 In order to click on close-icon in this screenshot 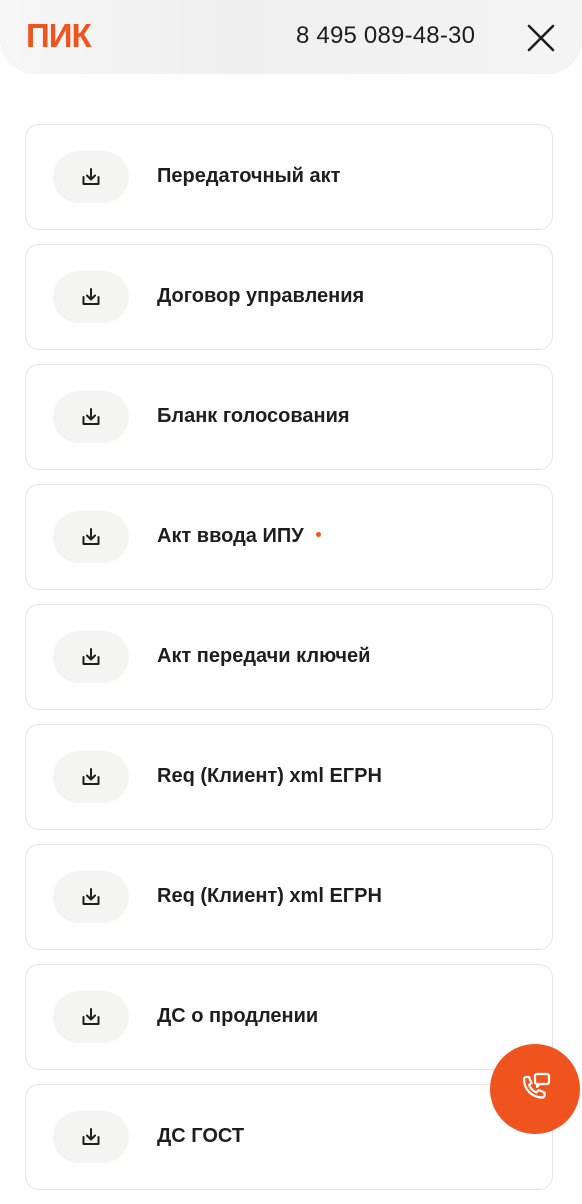, I will do `click(541, 38)`.